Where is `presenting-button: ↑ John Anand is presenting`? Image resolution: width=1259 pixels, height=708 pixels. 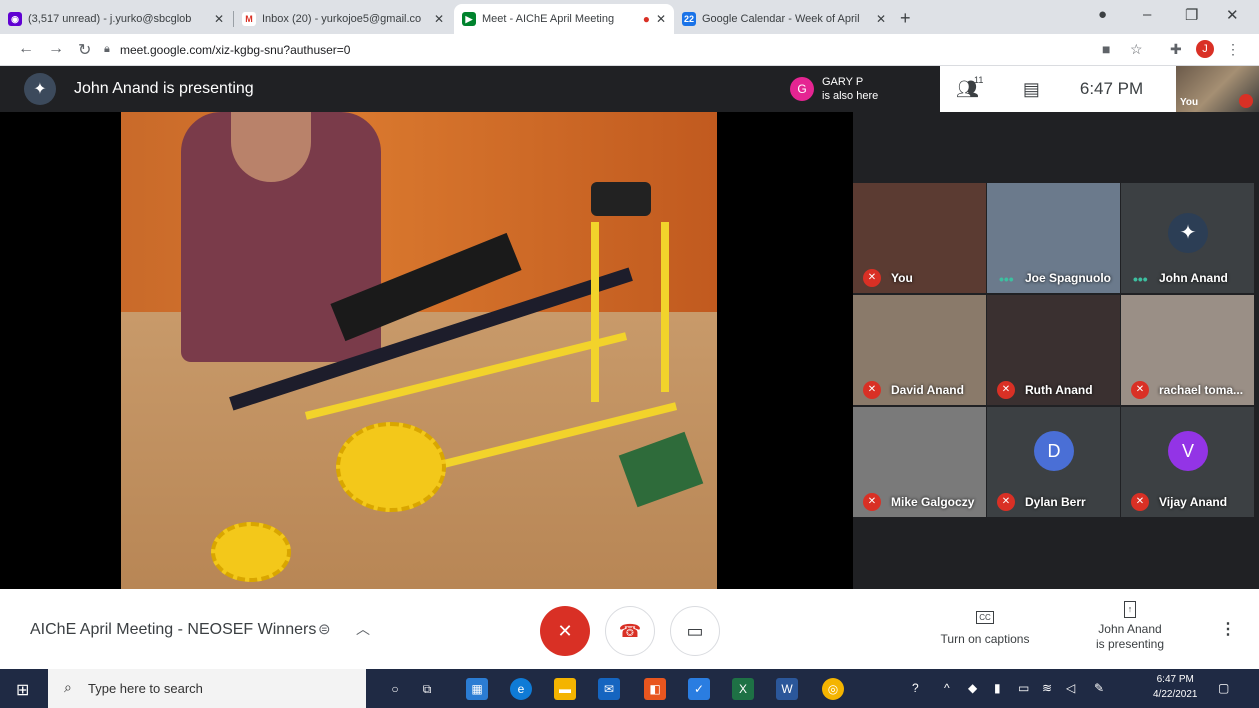
presenting-button: ↑ John Anand is presenting is located at coordinates (1130, 626).